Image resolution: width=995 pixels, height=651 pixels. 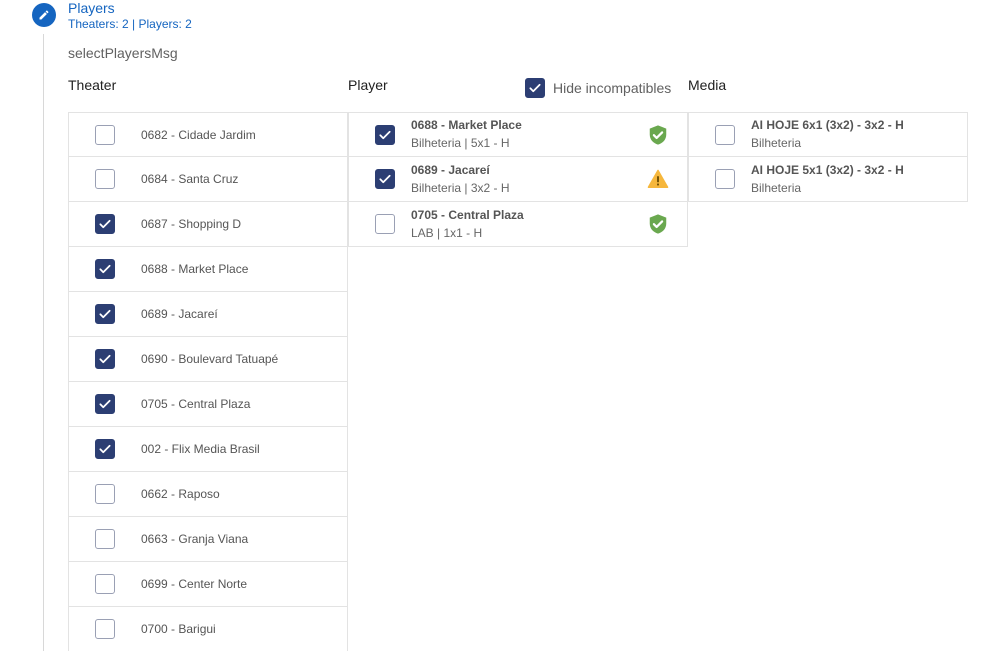 What do you see at coordinates (190, 179) in the screenshot?
I see `theater-name: 0684 - Santa Cruz` at bounding box center [190, 179].